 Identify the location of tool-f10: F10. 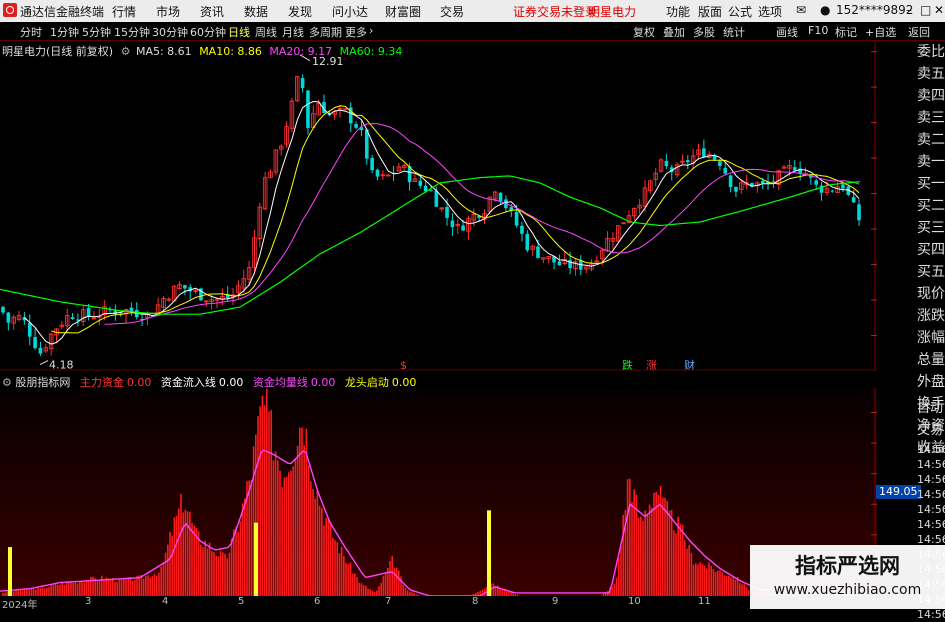
(818, 30).